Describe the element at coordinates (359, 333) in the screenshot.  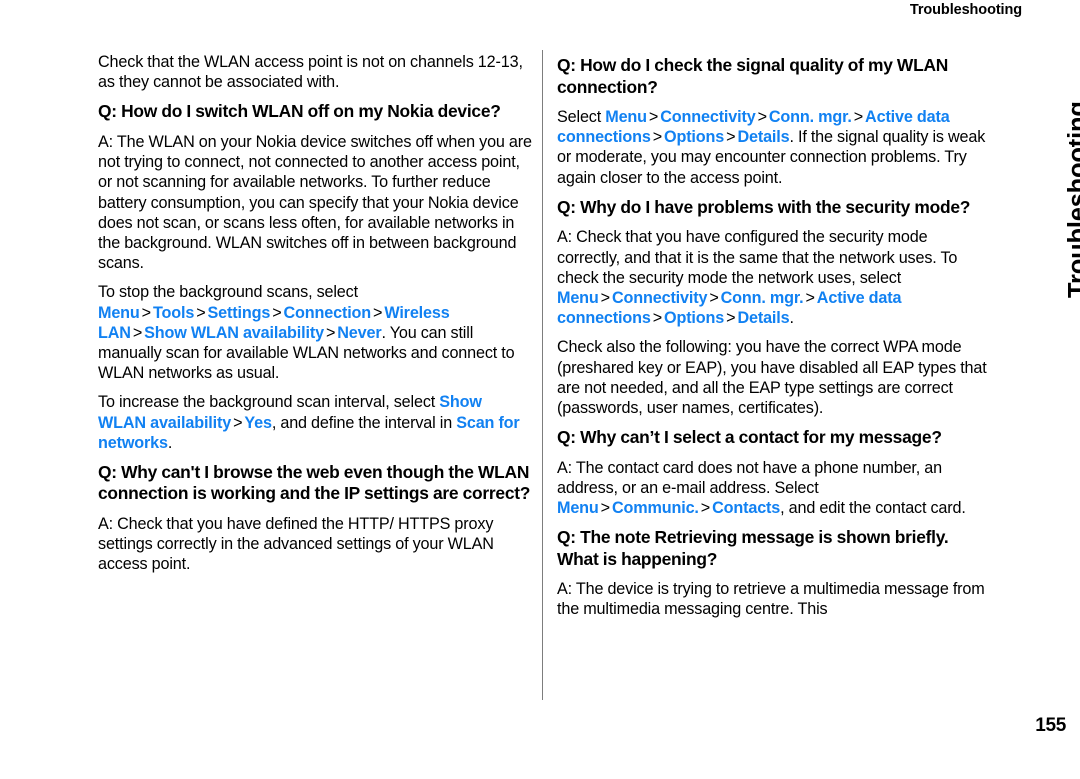
I see `ui-path-never: Never` at that location.